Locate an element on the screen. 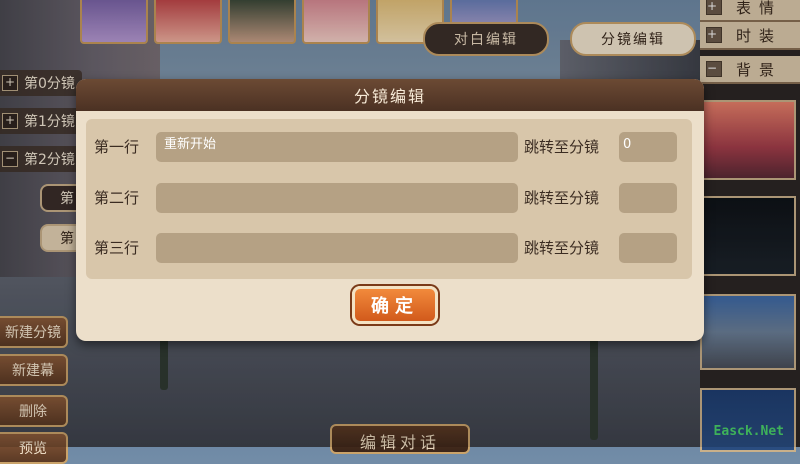 This screenshot has width=800, height=464. row-3: 第三行 跳转至分镜 is located at coordinates (389, 248).